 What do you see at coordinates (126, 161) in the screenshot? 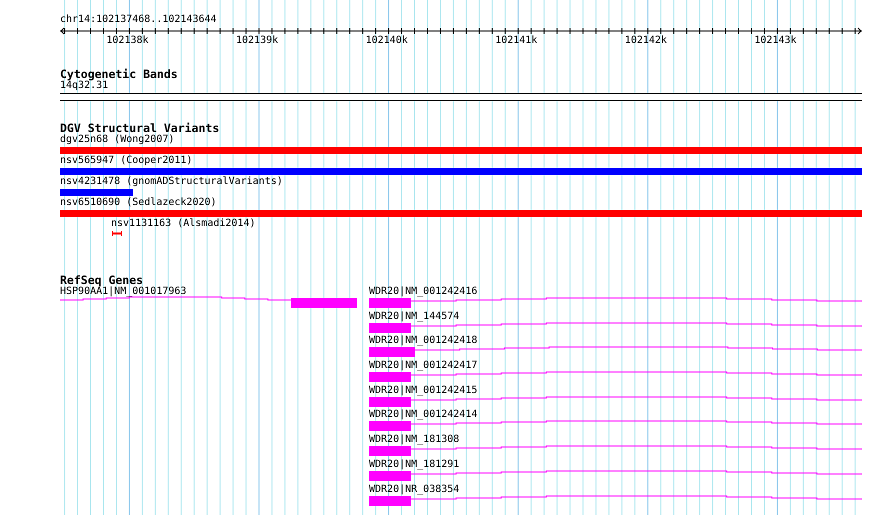
I see `variant-label: nsv565947 (Cooper2011)` at bounding box center [126, 161].